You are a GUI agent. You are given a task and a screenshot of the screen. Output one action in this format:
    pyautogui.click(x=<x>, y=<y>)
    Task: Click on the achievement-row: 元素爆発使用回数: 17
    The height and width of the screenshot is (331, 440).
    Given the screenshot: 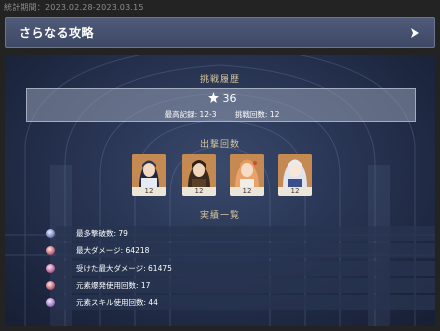 What is the action you would take?
    pyautogui.click(x=240, y=285)
    